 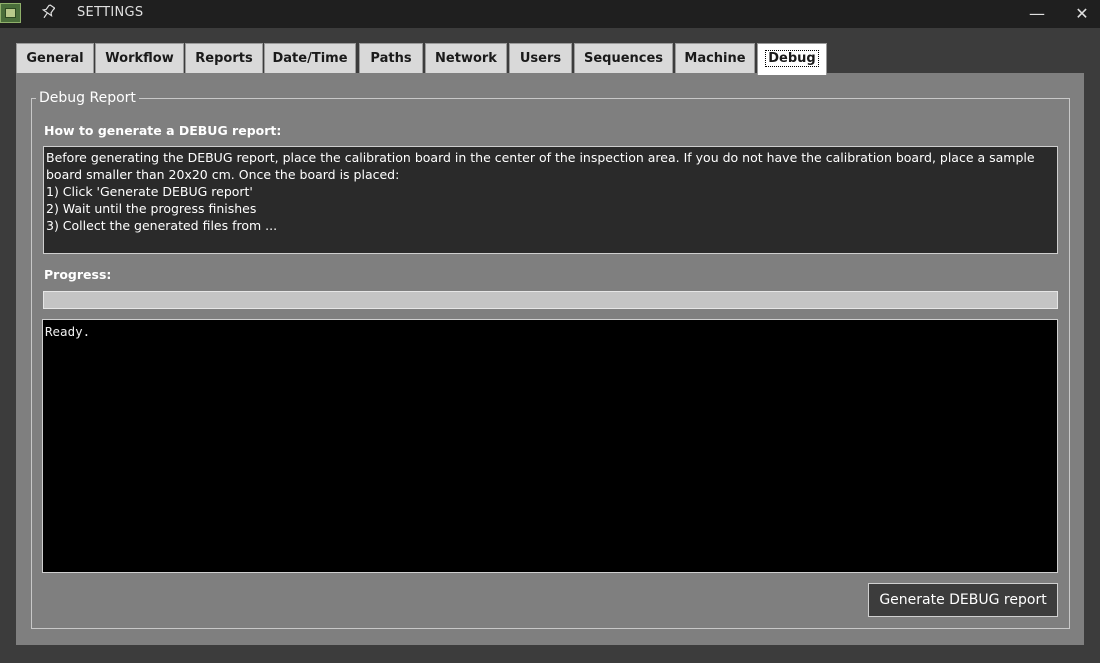 What do you see at coordinates (163, 130) in the screenshot?
I see `howto-label: How to generate a DEBUG report:` at bounding box center [163, 130].